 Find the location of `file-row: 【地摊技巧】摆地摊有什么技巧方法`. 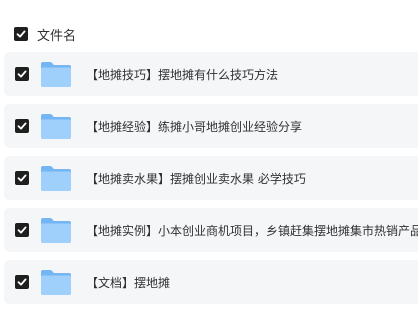

file-row: 【地摊技巧】摆地摊有什么技巧方法 is located at coordinates (211, 74).